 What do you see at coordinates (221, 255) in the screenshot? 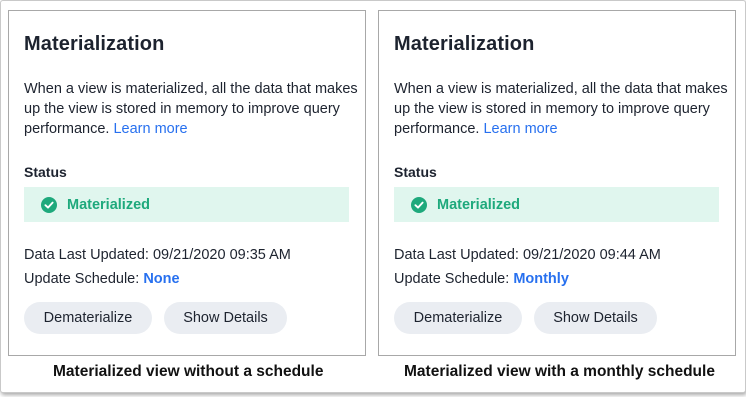
I see `data-last-updated-value: 09/21/2020 09:35 AM` at bounding box center [221, 255].